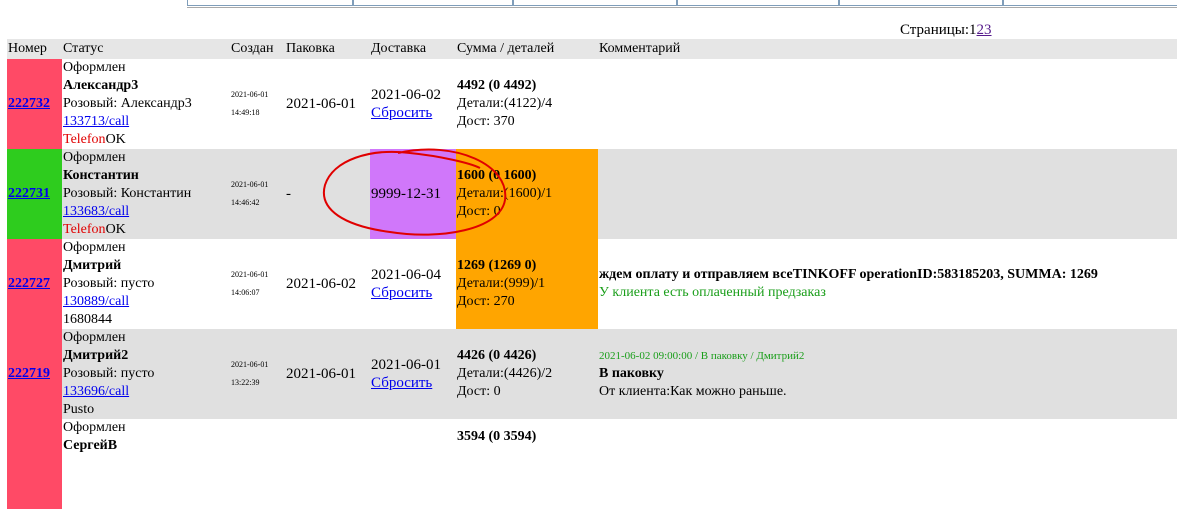 The width and height of the screenshot is (1177, 509). I want to click on client-name: Константин, so click(101, 175).